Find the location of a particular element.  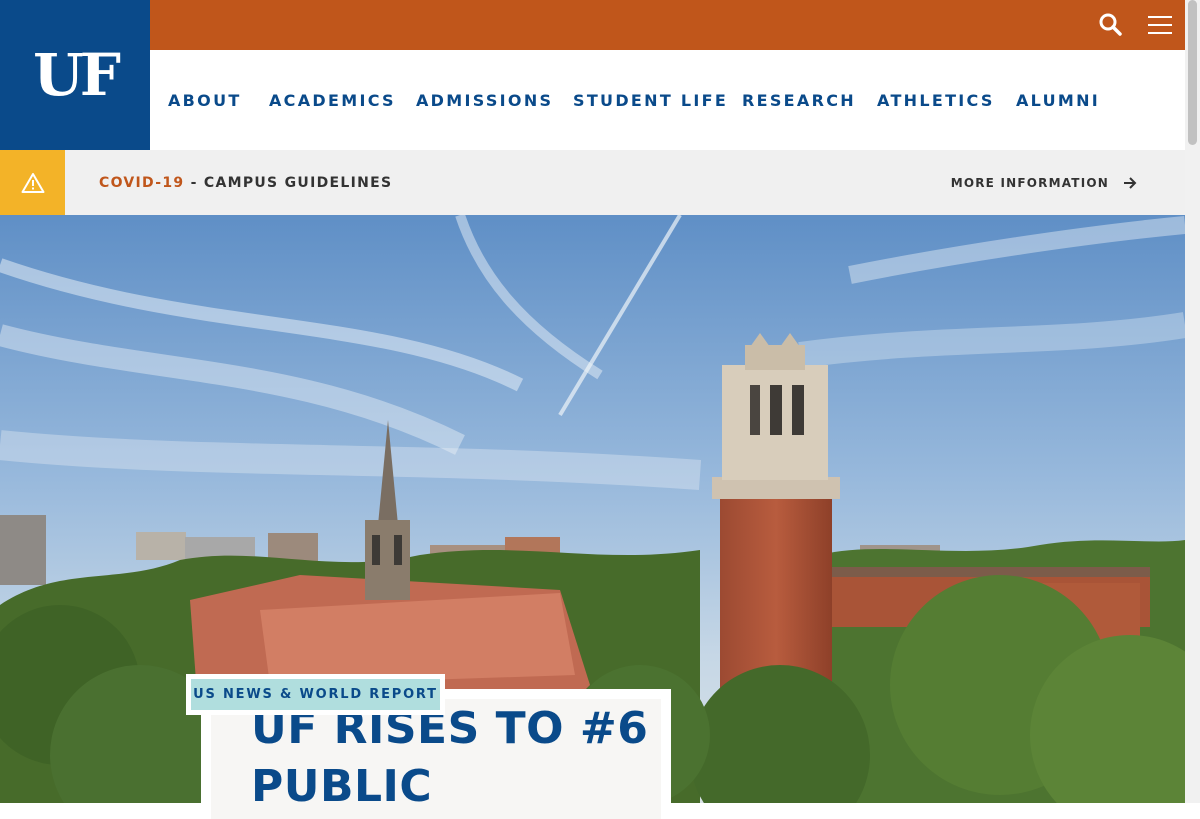

nav-admissions: ADMISSIONS is located at coordinates (484, 100).